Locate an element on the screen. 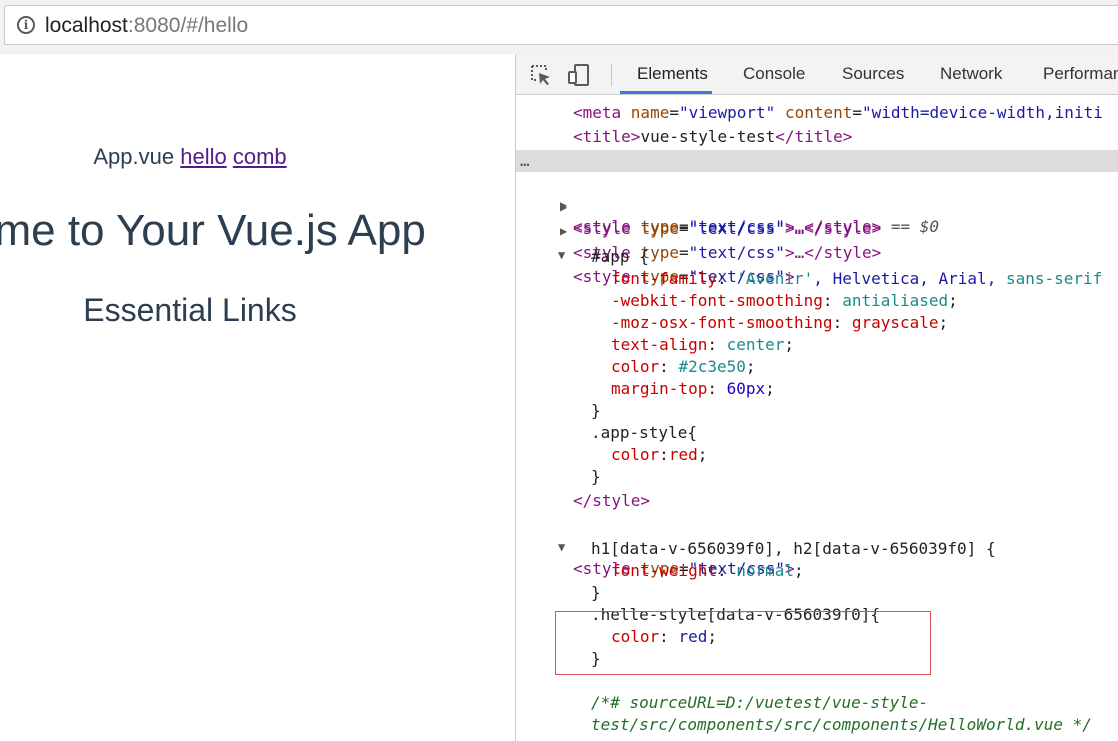 Image resolution: width=1118 pixels, height=741 pixels. highlight-annotation-box is located at coordinates (743, 643).